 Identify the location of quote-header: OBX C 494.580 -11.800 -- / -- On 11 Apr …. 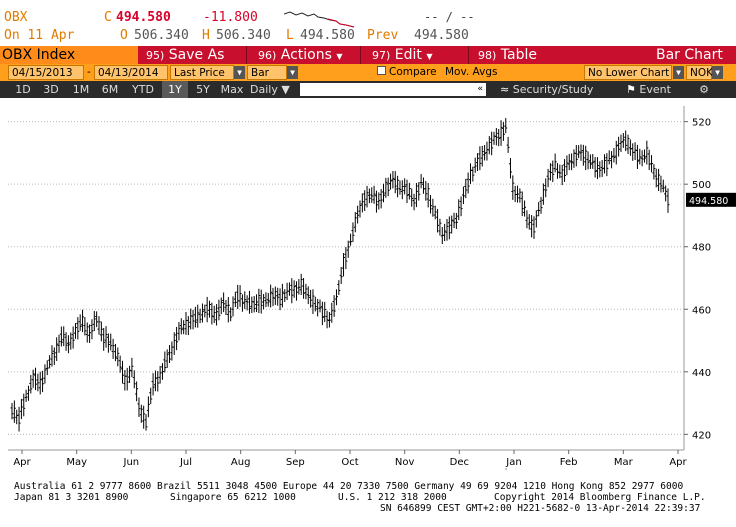
(368, 23).